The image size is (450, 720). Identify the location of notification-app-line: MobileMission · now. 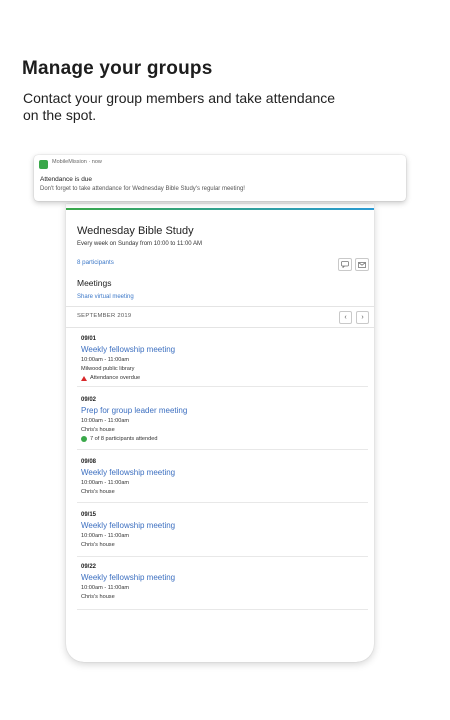
(77, 162).